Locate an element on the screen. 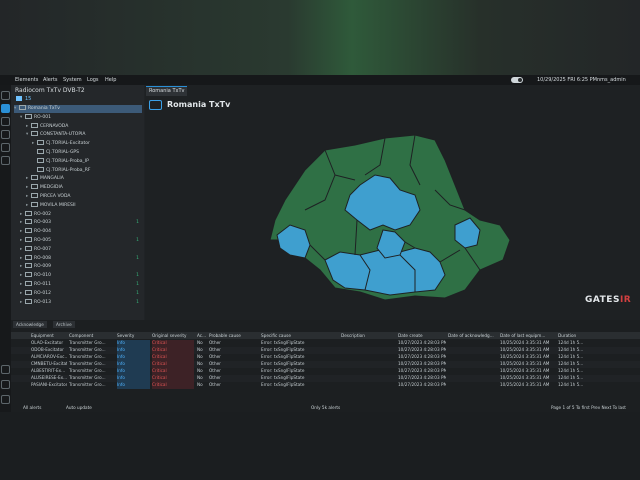  tree-item: ▸ RO-009 is located at coordinates (81, 267).